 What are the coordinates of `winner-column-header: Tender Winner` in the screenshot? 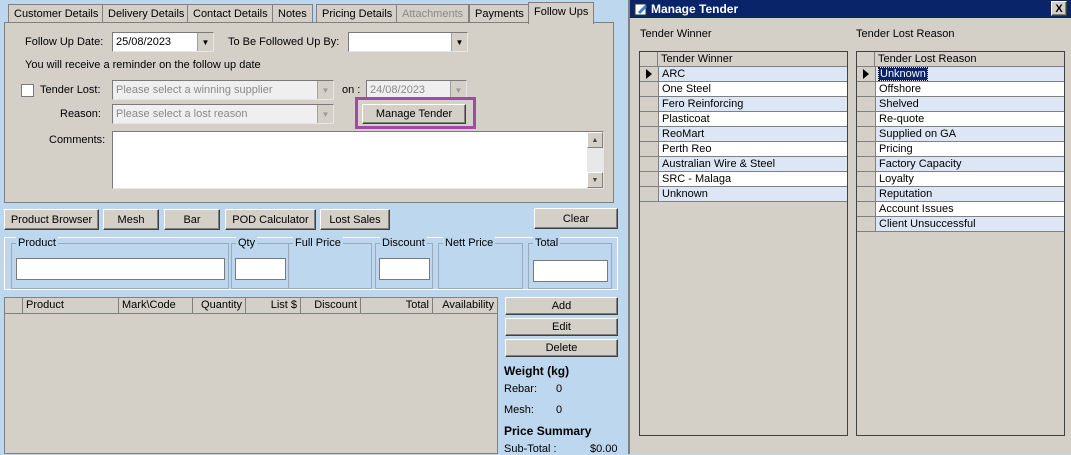 It's located at (752, 59).